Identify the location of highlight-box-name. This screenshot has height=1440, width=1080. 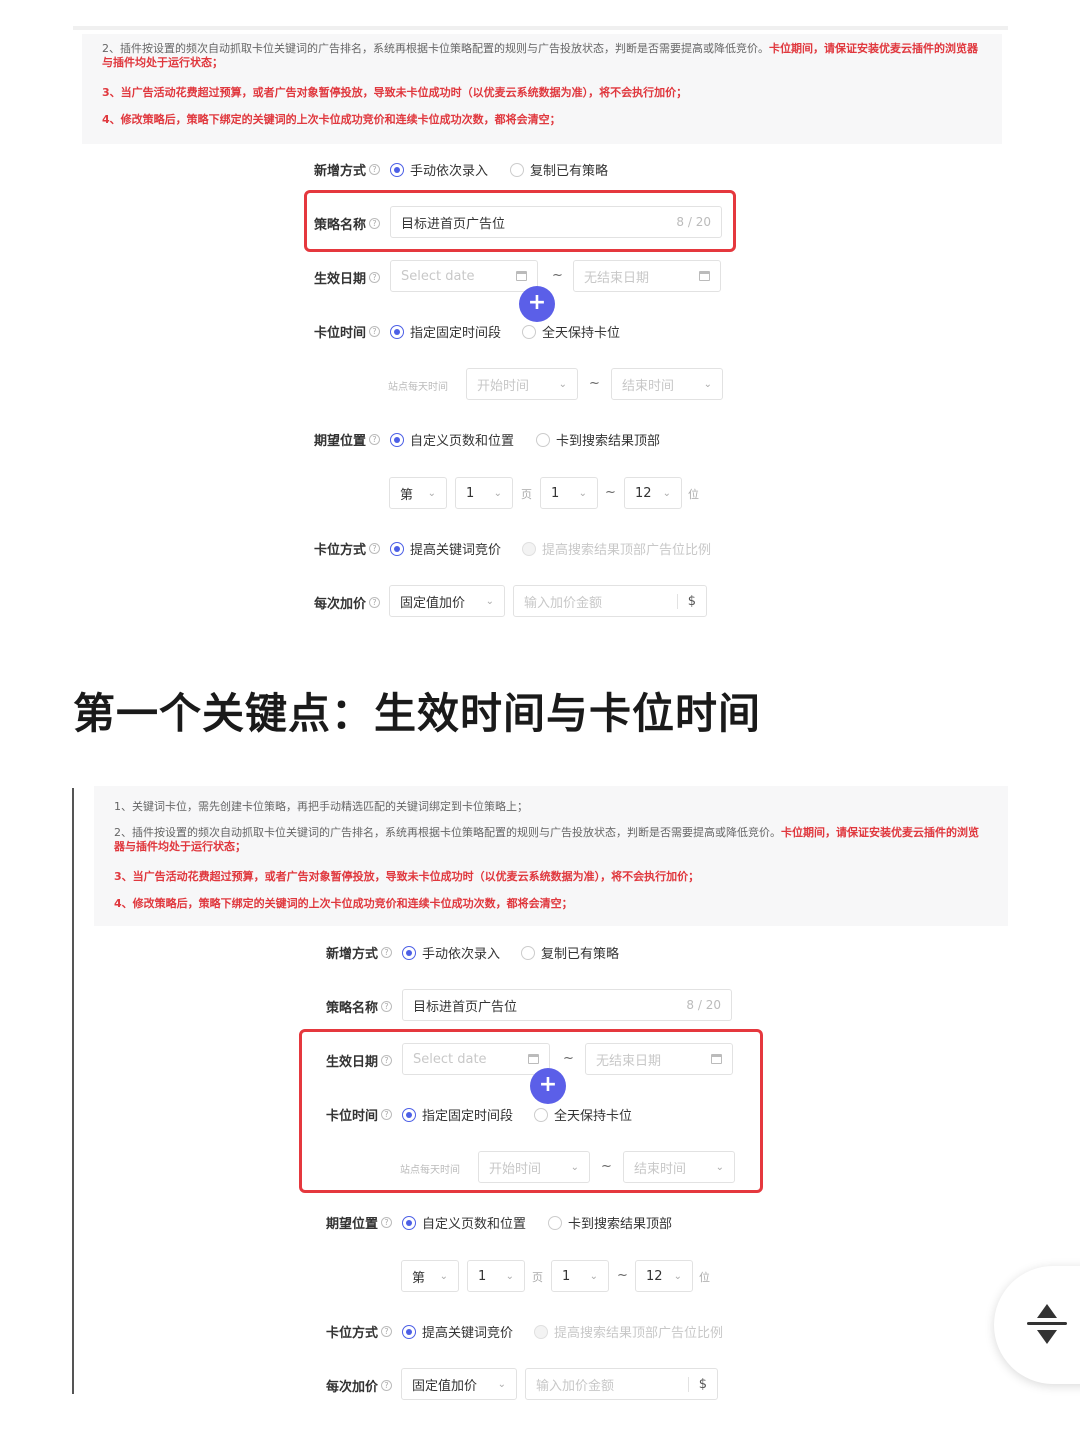
(520, 221).